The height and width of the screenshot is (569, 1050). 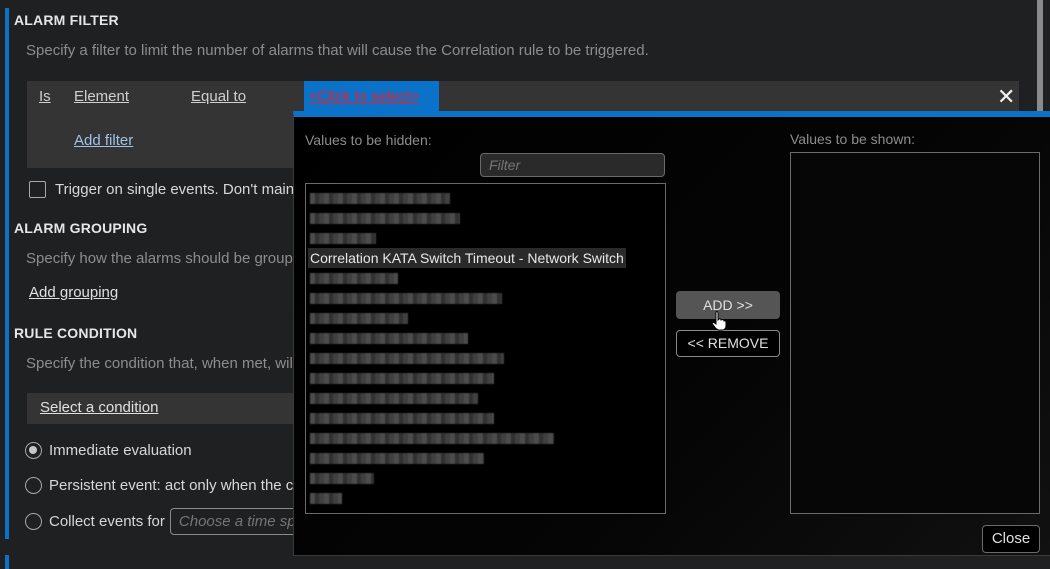 What do you see at coordinates (7, 273) in the screenshot?
I see `section-accent-bar` at bounding box center [7, 273].